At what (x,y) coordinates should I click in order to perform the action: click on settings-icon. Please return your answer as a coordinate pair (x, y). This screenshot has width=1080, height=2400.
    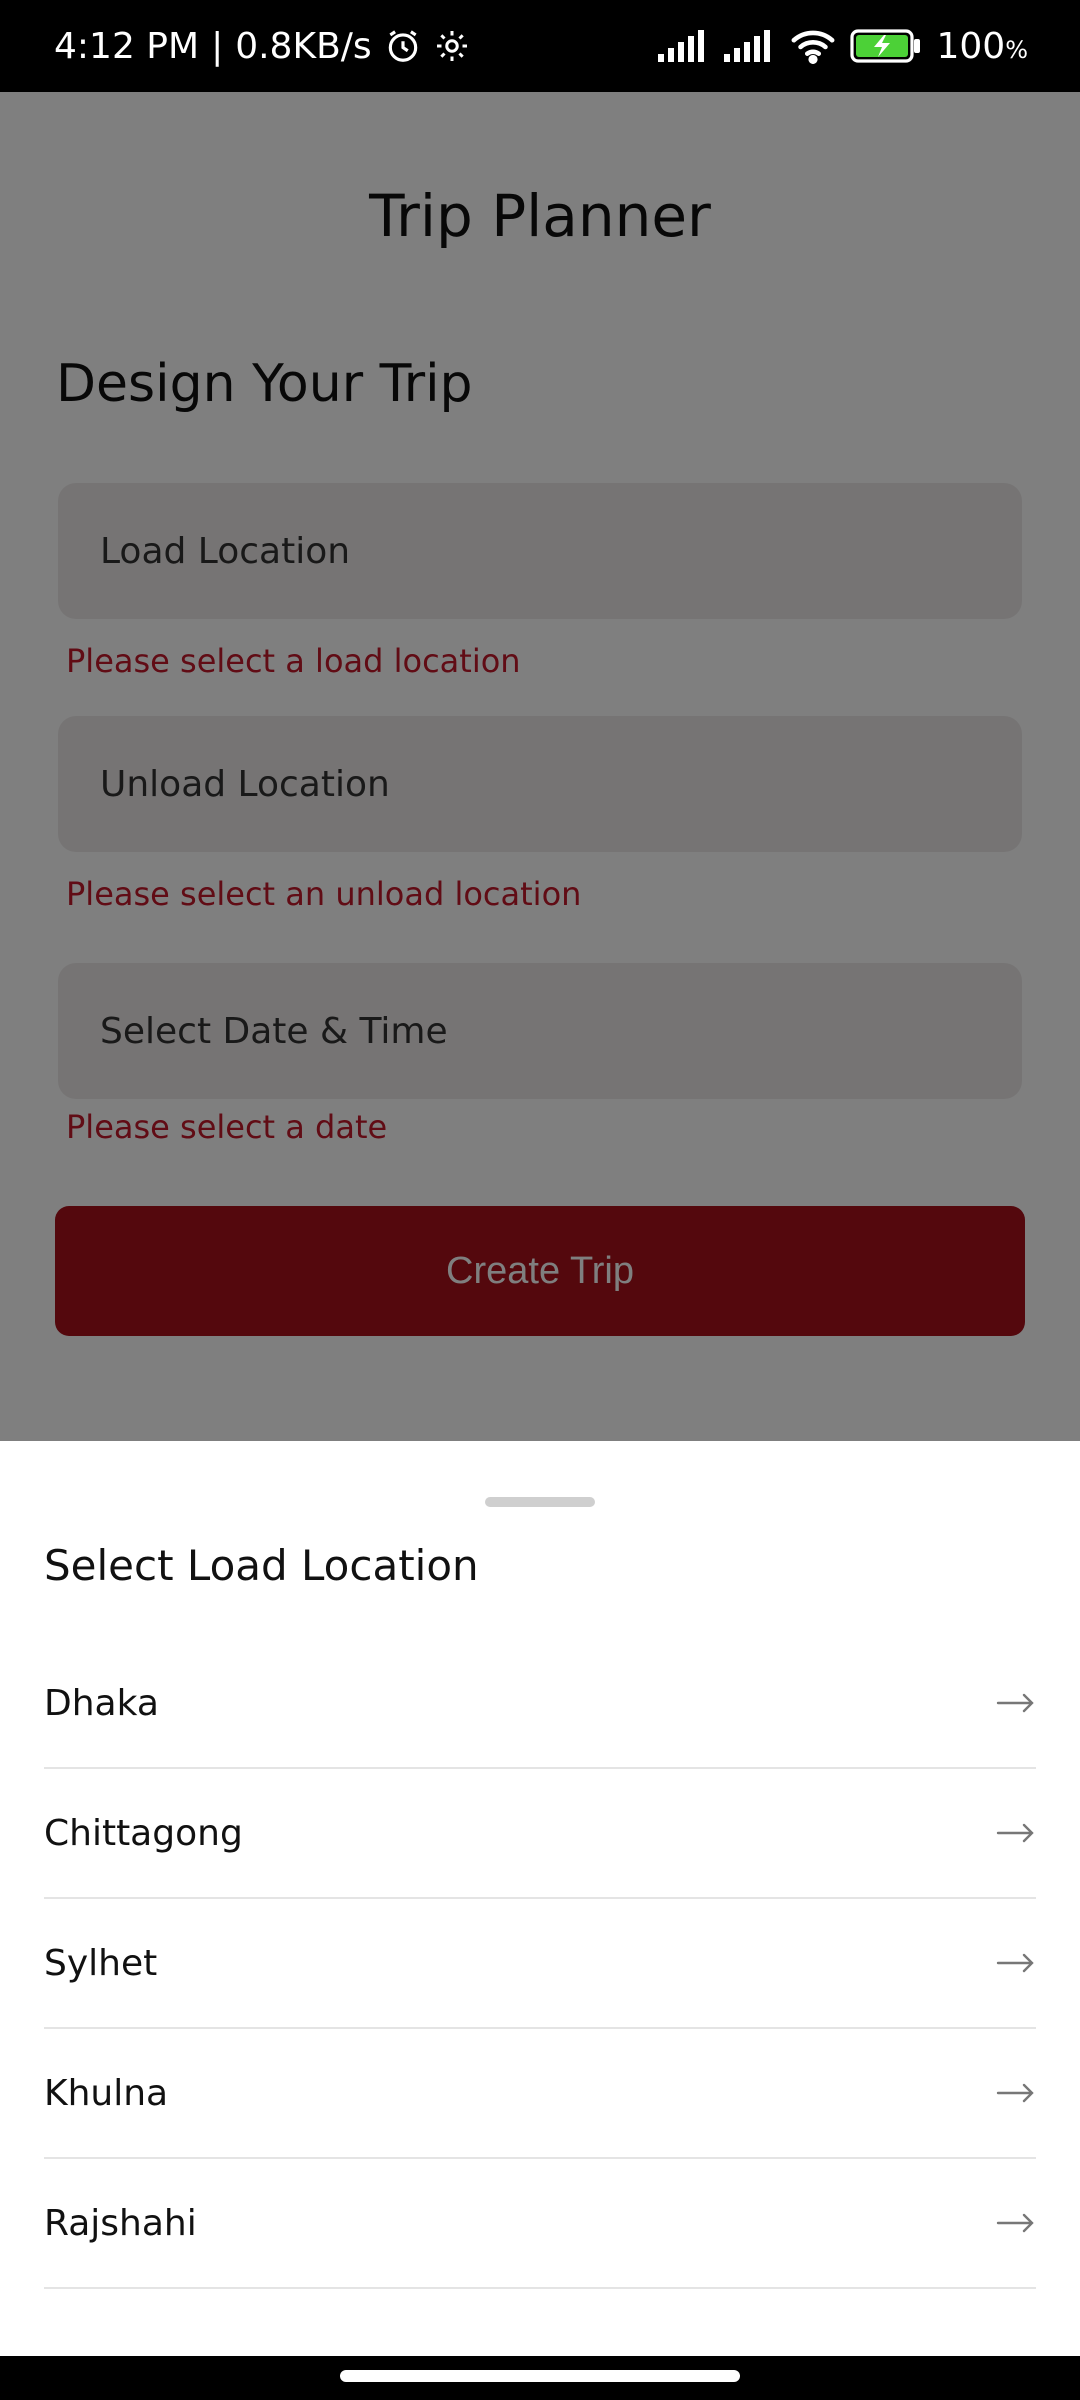
    Looking at the image, I should click on (452, 46).